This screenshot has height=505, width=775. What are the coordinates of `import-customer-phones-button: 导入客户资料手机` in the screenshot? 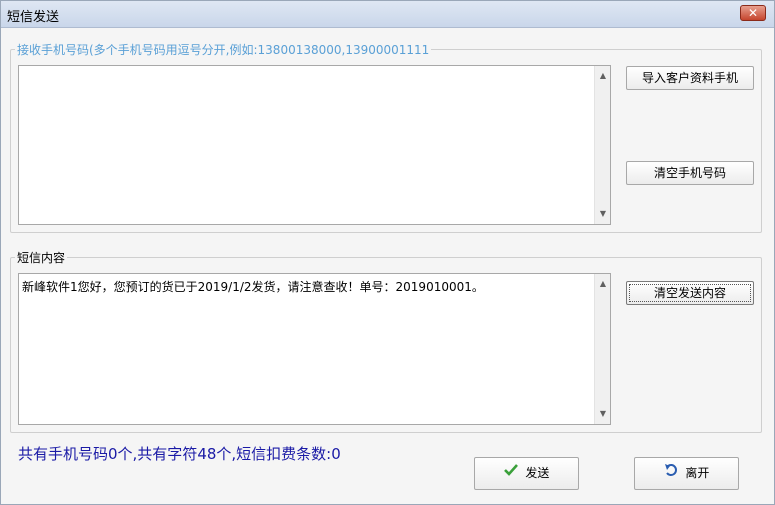 It's located at (690, 78).